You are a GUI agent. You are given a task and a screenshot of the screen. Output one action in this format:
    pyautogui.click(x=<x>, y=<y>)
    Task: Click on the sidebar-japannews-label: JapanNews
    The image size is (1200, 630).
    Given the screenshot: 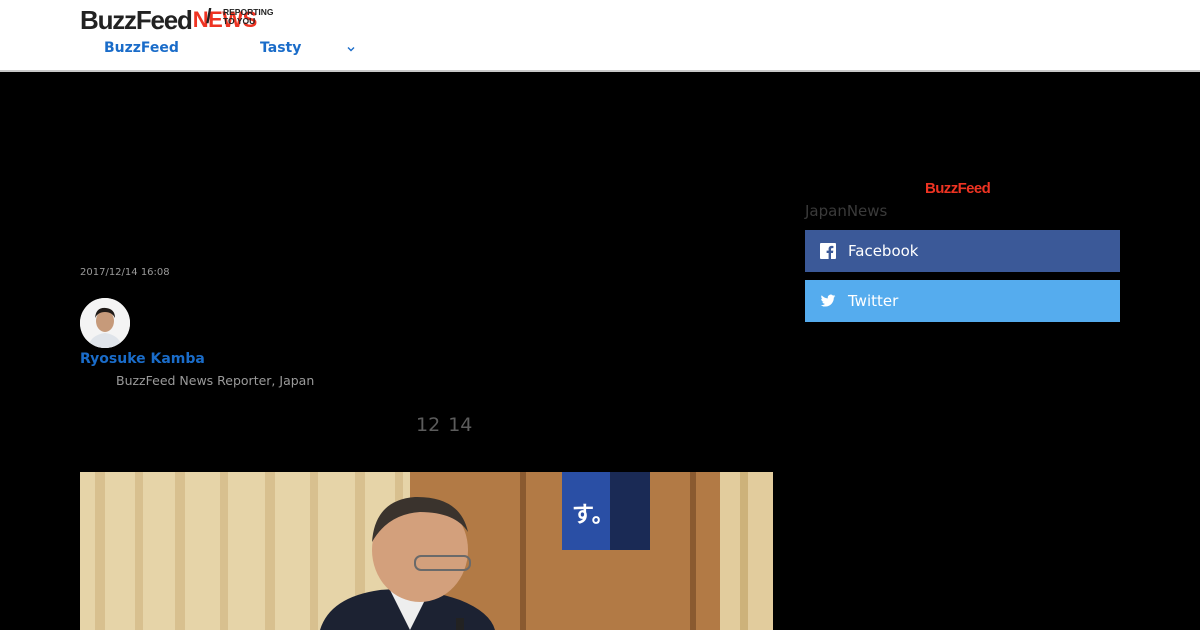 What is the action you would take?
    pyautogui.click(x=846, y=211)
    